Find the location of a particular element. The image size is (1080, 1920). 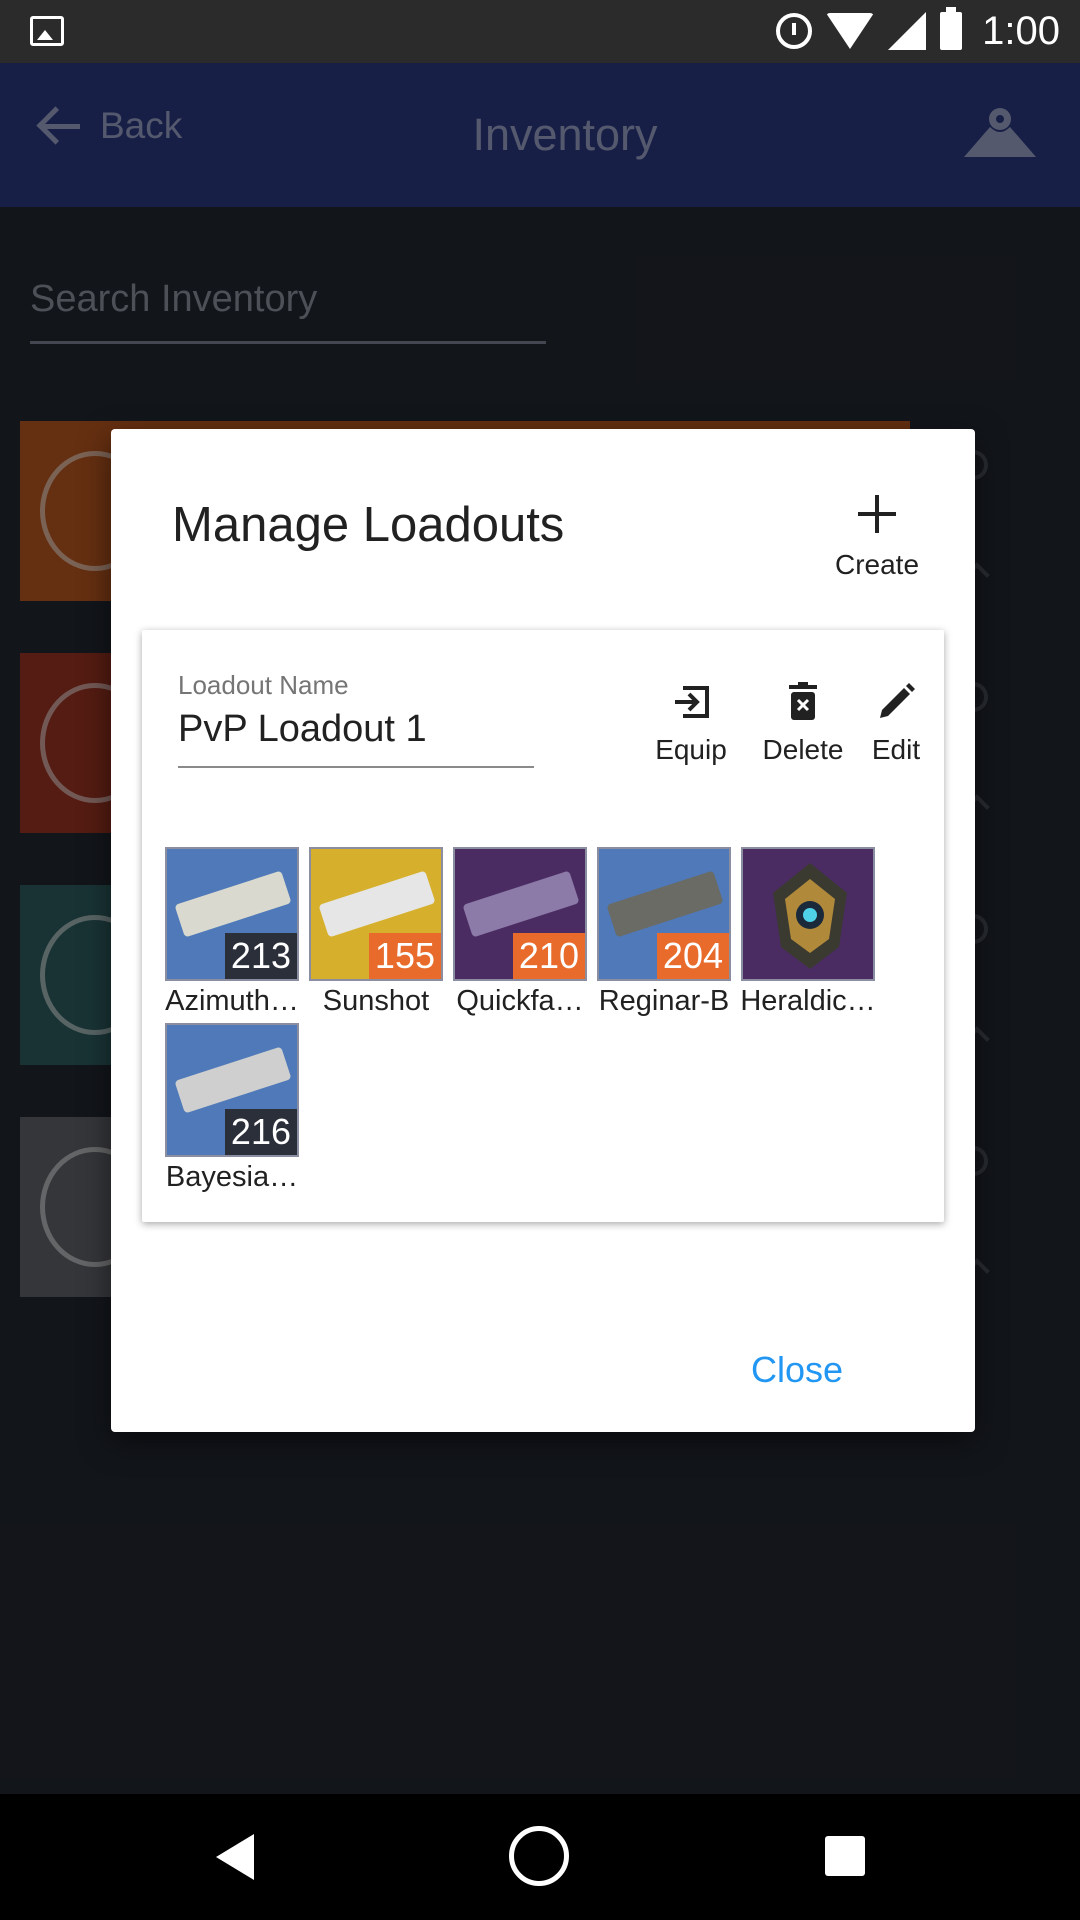

item-thumbnail: 216 is located at coordinates (232, 1090).